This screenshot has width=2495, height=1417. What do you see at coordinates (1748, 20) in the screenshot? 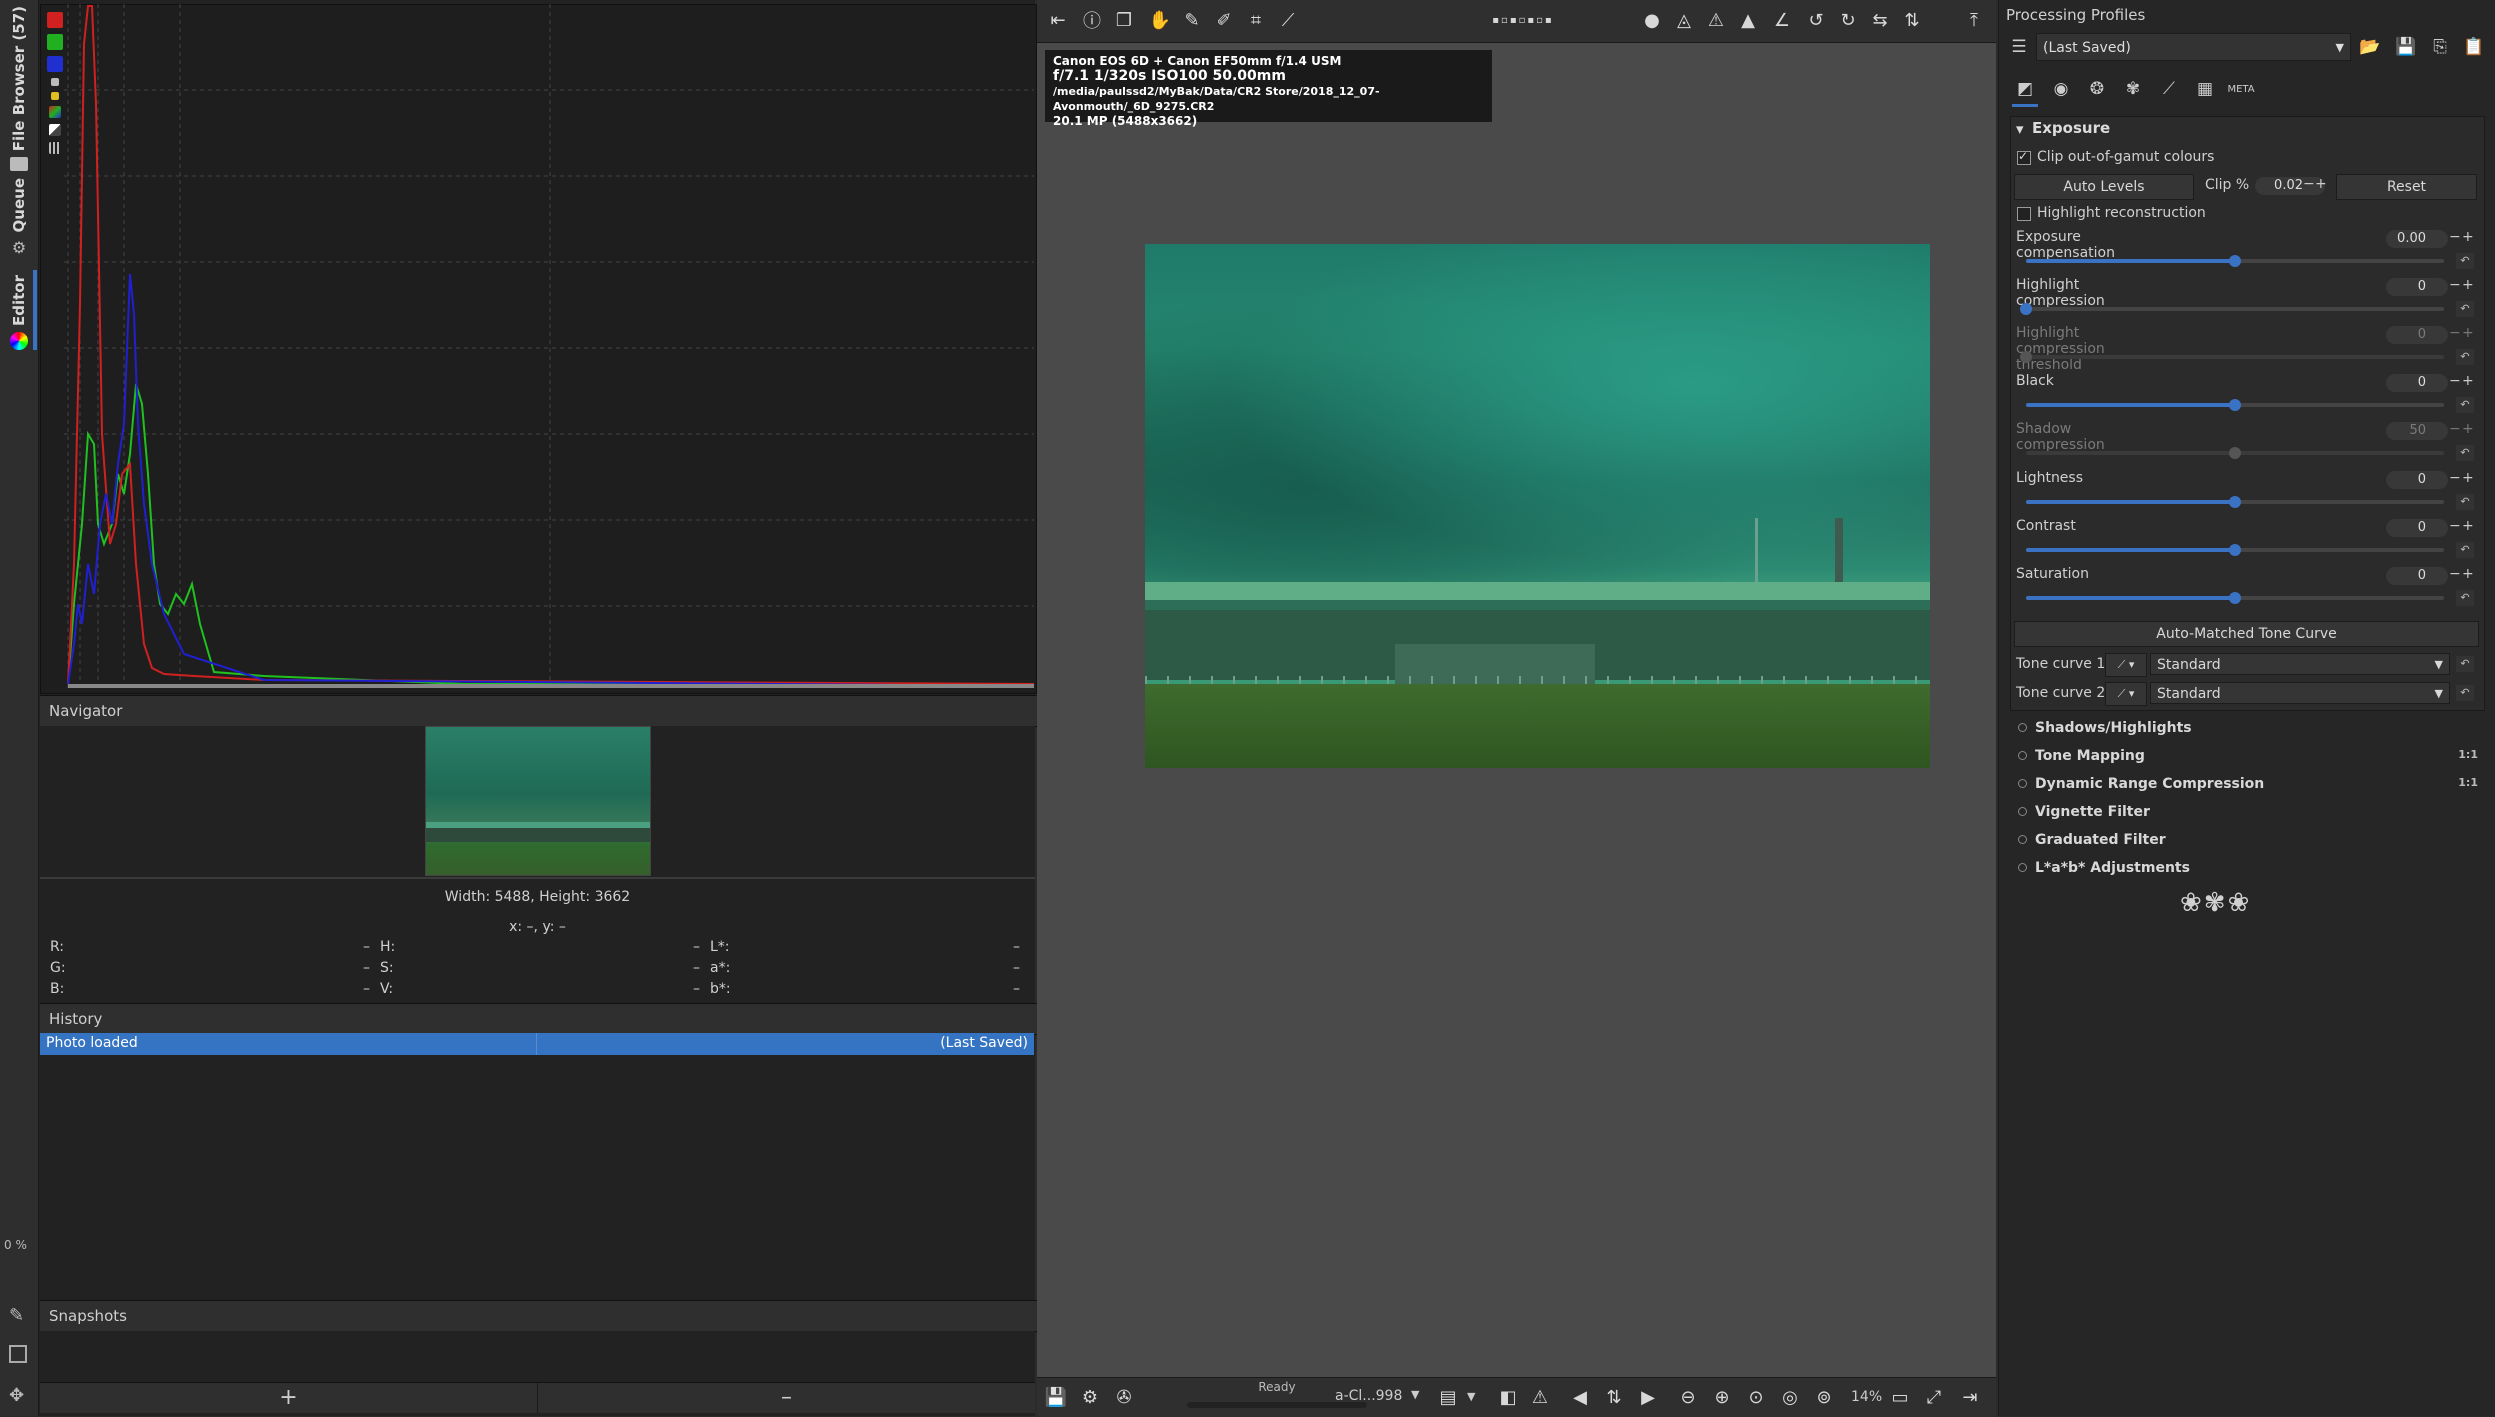
I see `shadow-warning-icon: ▲` at bounding box center [1748, 20].